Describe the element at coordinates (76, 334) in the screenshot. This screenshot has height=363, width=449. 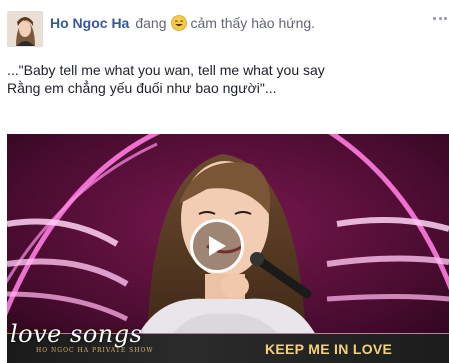
I see `show-logo: love songs` at that location.